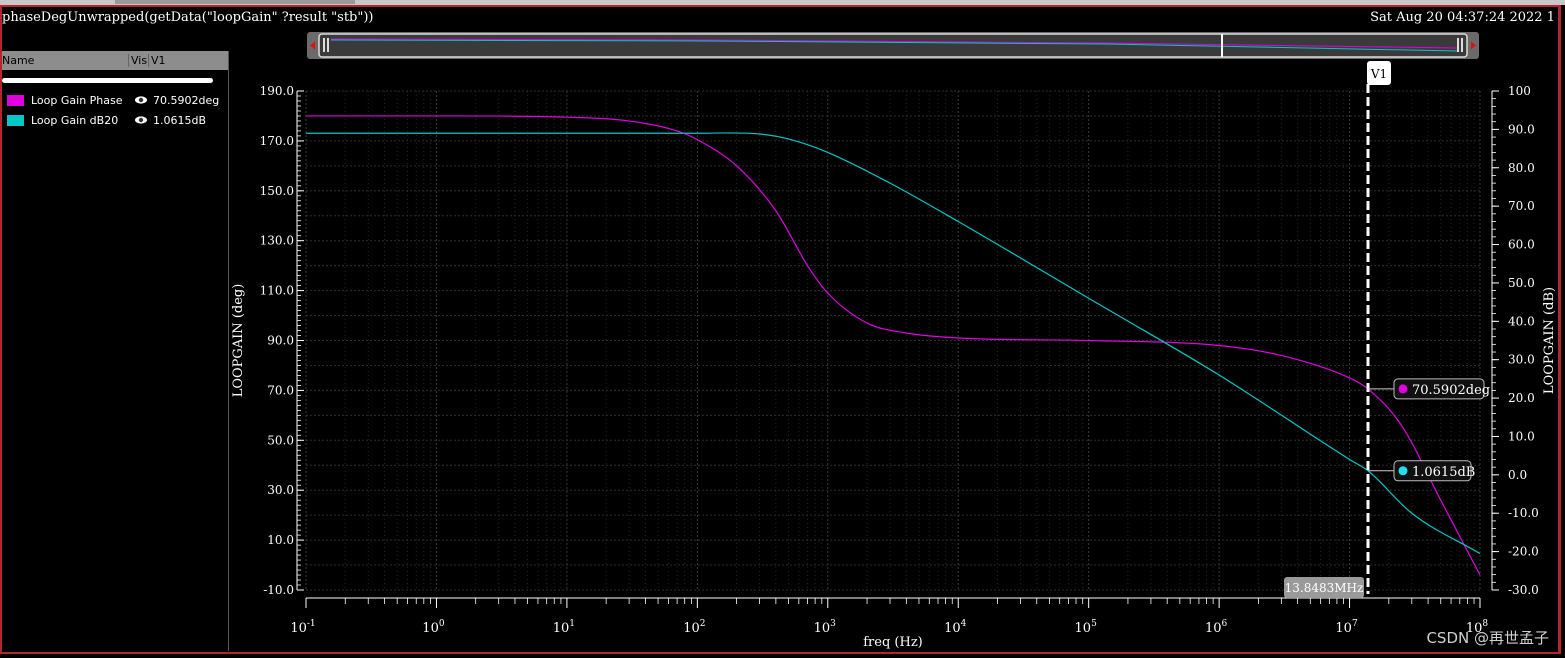 The height and width of the screenshot is (658, 1565). I want to click on phase-readout-dot, so click(1403, 389).